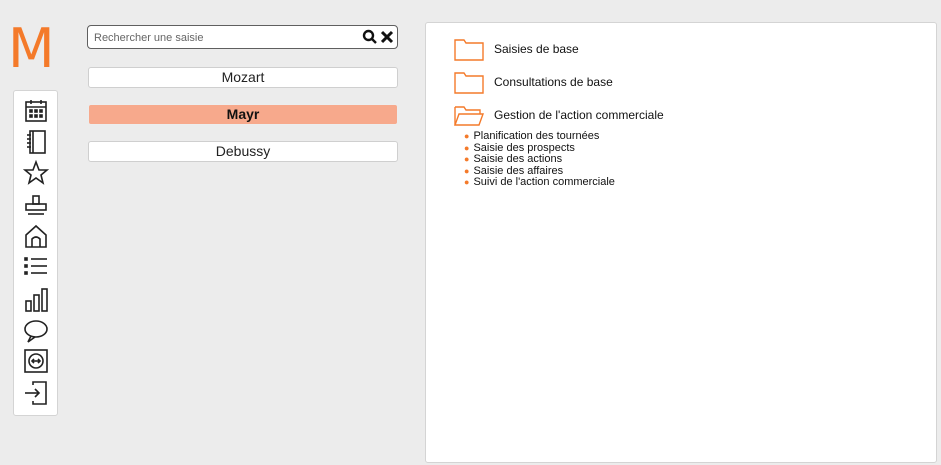  What do you see at coordinates (579, 115) in the screenshot?
I see `folder-label: Gestion de l'action commerciale` at bounding box center [579, 115].